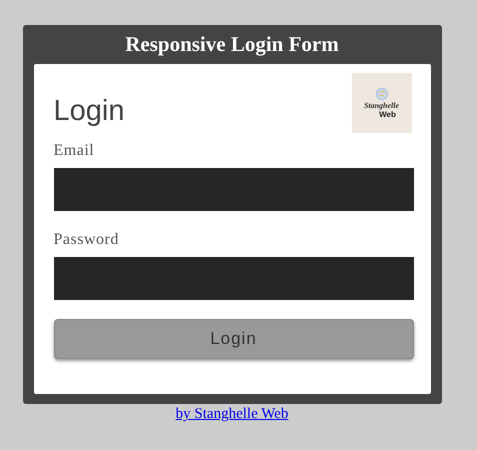 The width and height of the screenshot is (477, 450). I want to click on login-heading: Login, so click(89, 111).